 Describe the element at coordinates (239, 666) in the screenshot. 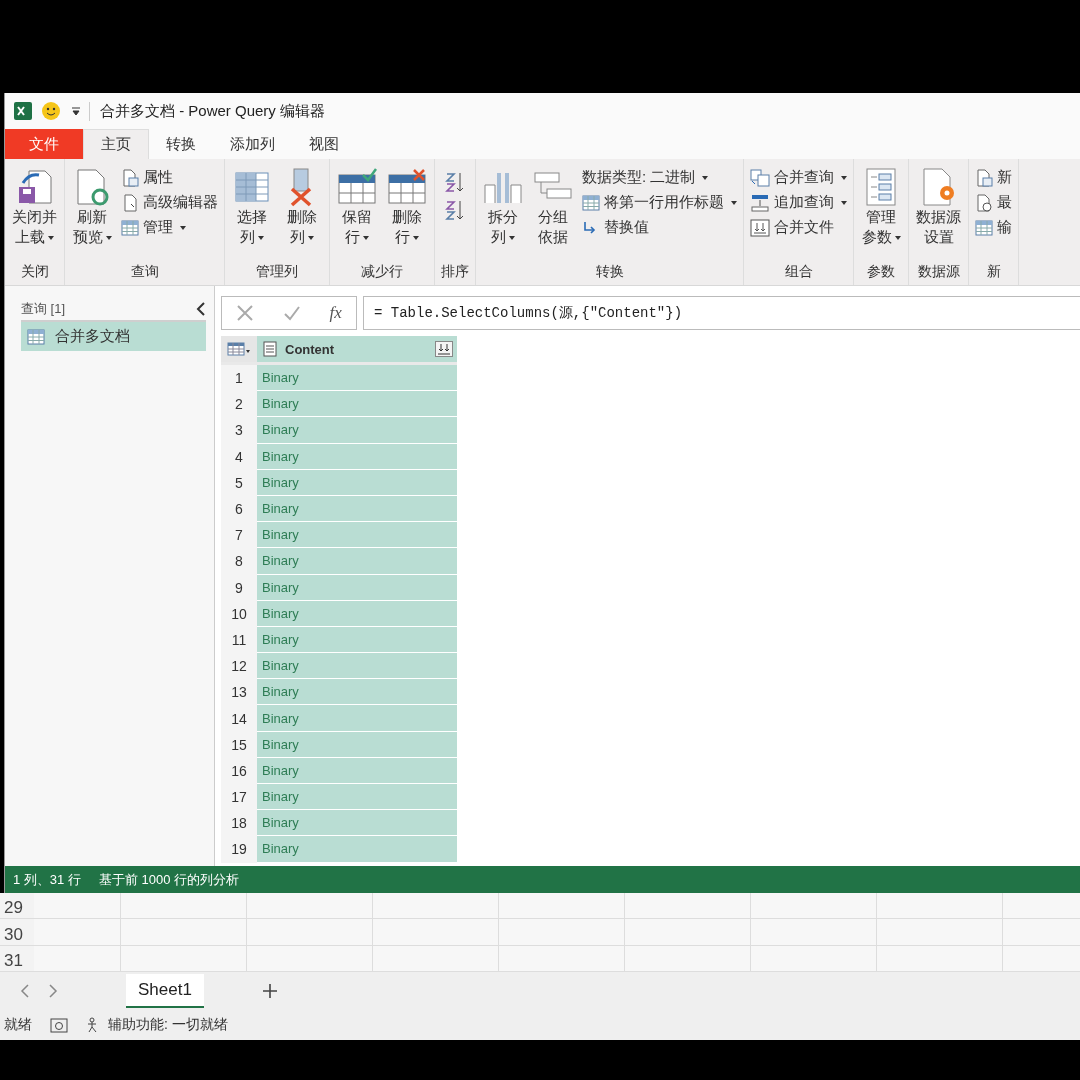

I see `row-number: 12` at that location.